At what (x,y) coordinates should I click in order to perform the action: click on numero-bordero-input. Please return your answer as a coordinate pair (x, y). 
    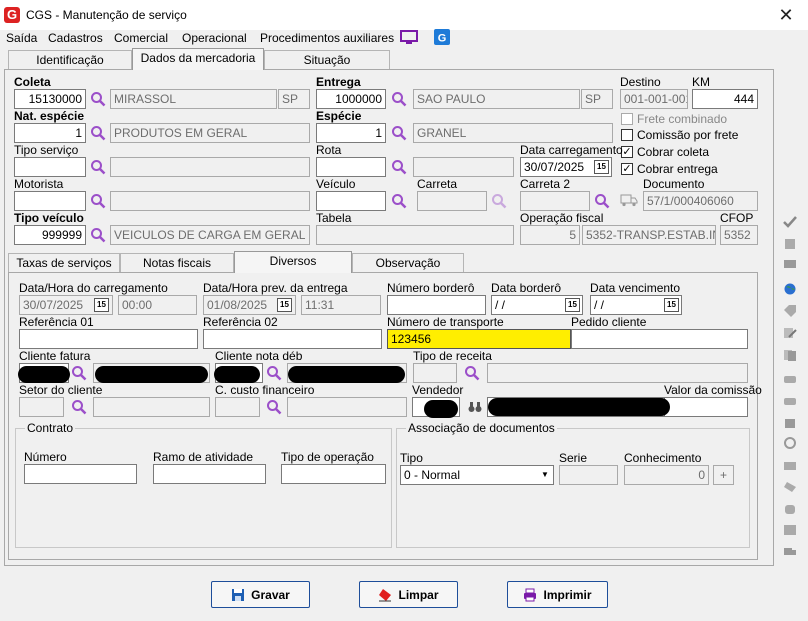
    Looking at the image, I should click on (436, 305).